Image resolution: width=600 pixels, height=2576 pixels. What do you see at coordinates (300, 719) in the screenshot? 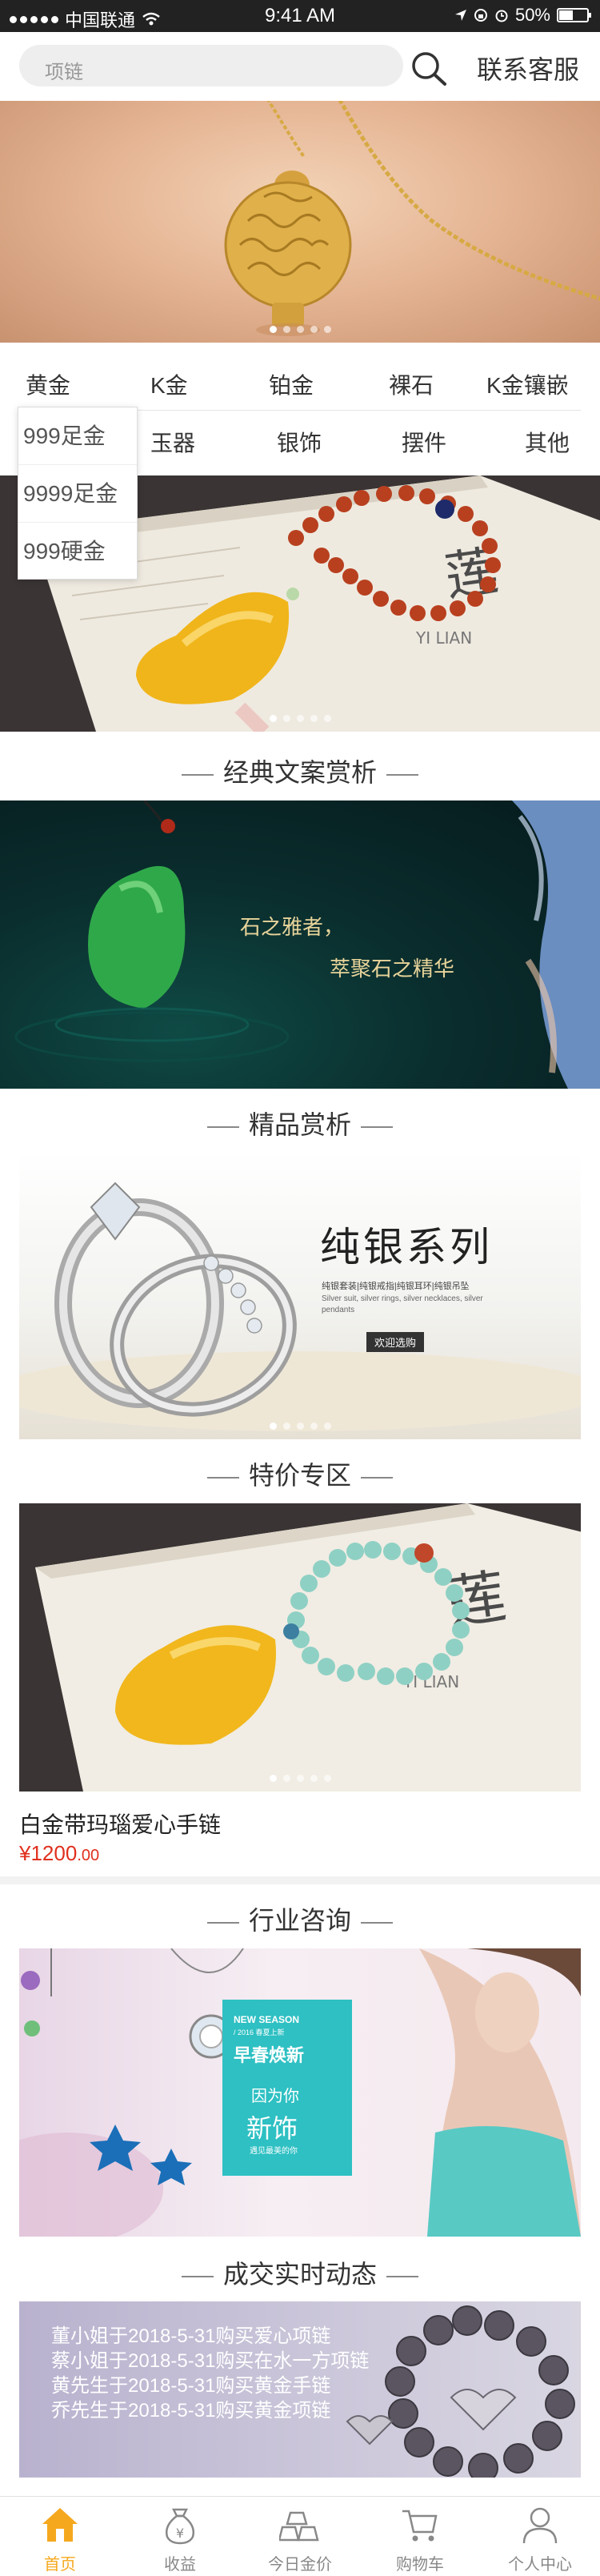
I see `amber-pager` at bounding box center [300, 719].